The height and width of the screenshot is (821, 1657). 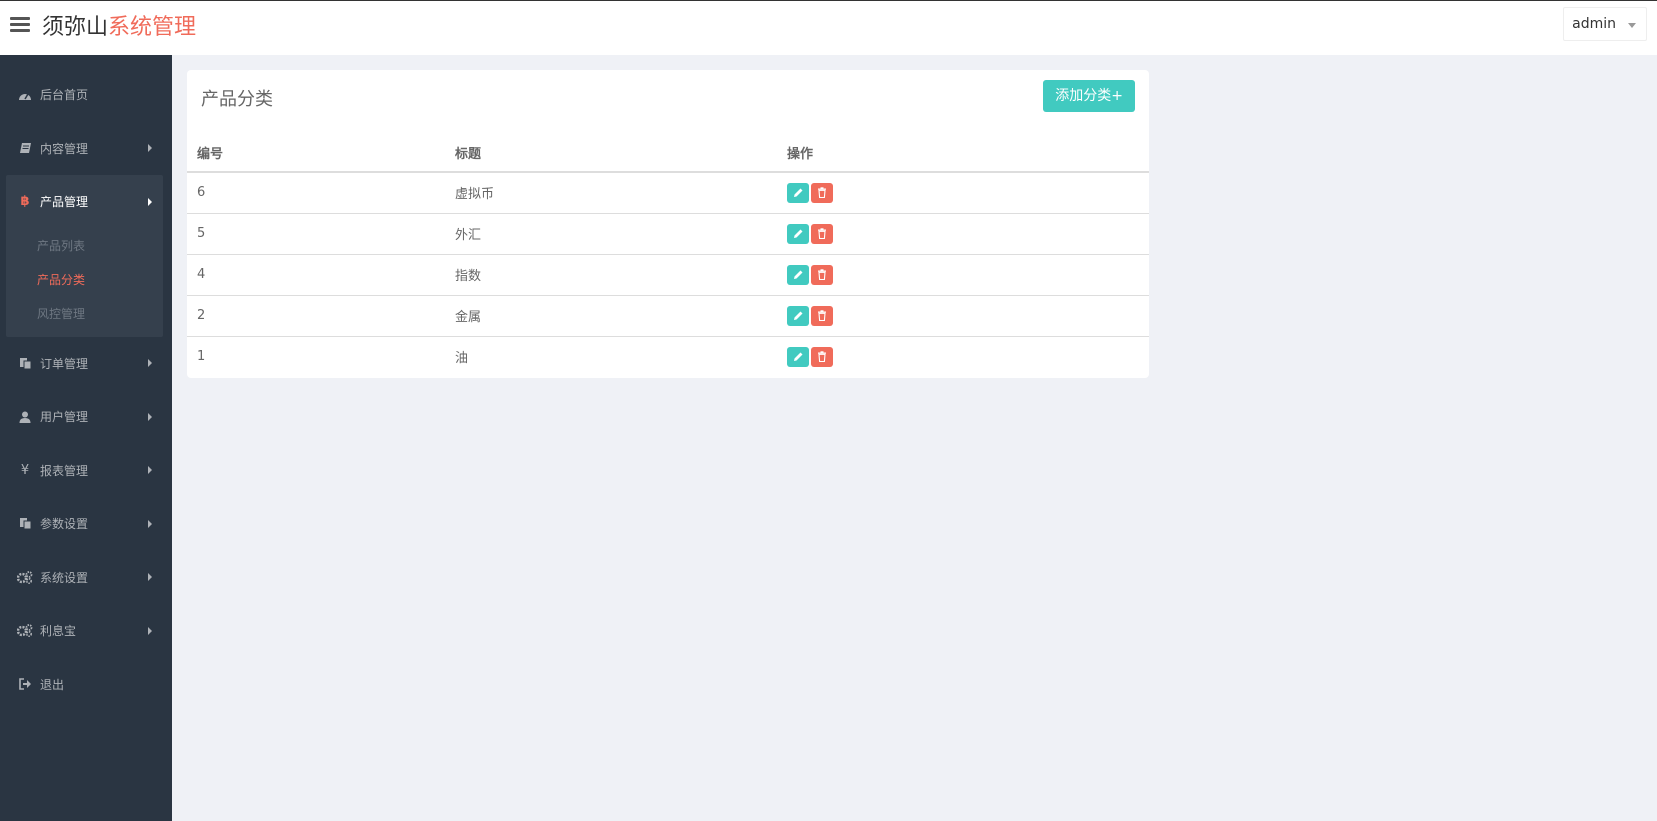 I want to click on sidebar-item-label: 内容管理, so click(x=64, y=148).